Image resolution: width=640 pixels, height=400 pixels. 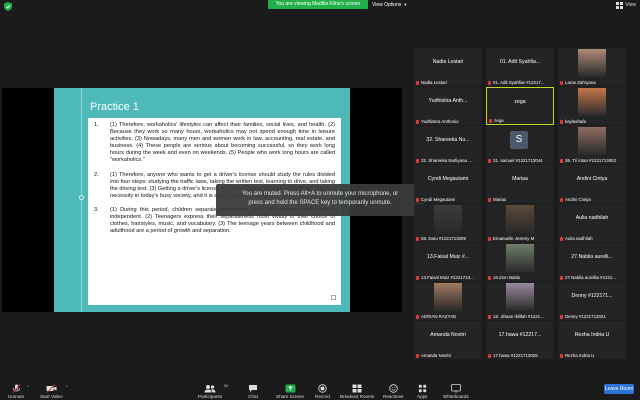 I want to click on reactions-button: Reactions, so click(x=393, y=391).